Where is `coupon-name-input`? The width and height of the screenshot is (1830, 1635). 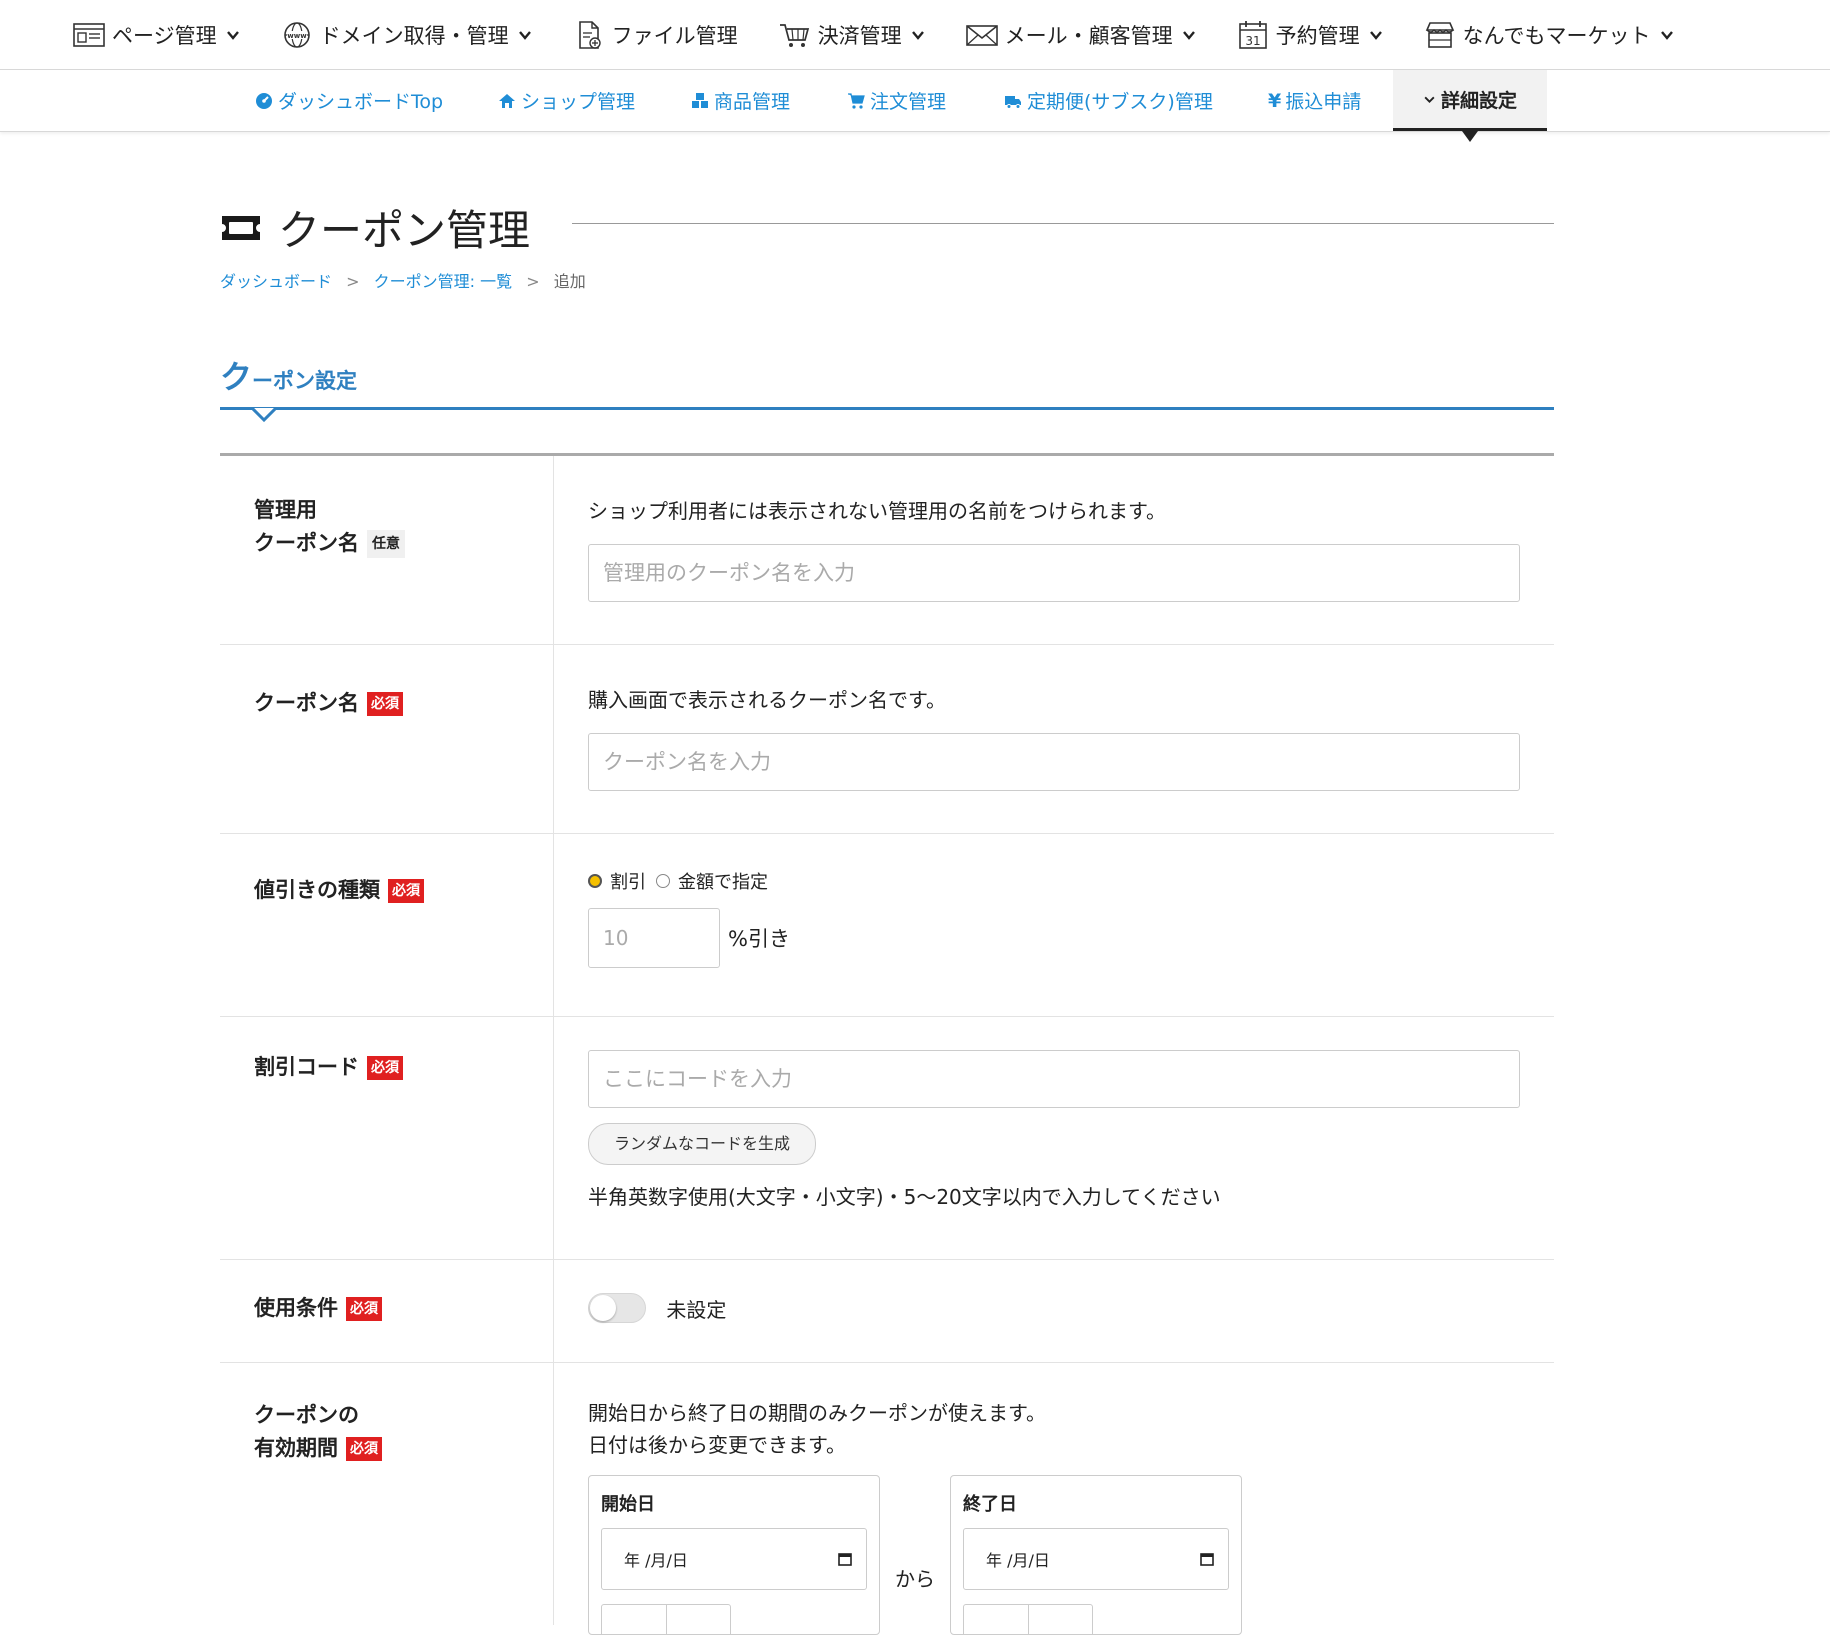 coupon-name-input is located at coordinates (1054, 762).